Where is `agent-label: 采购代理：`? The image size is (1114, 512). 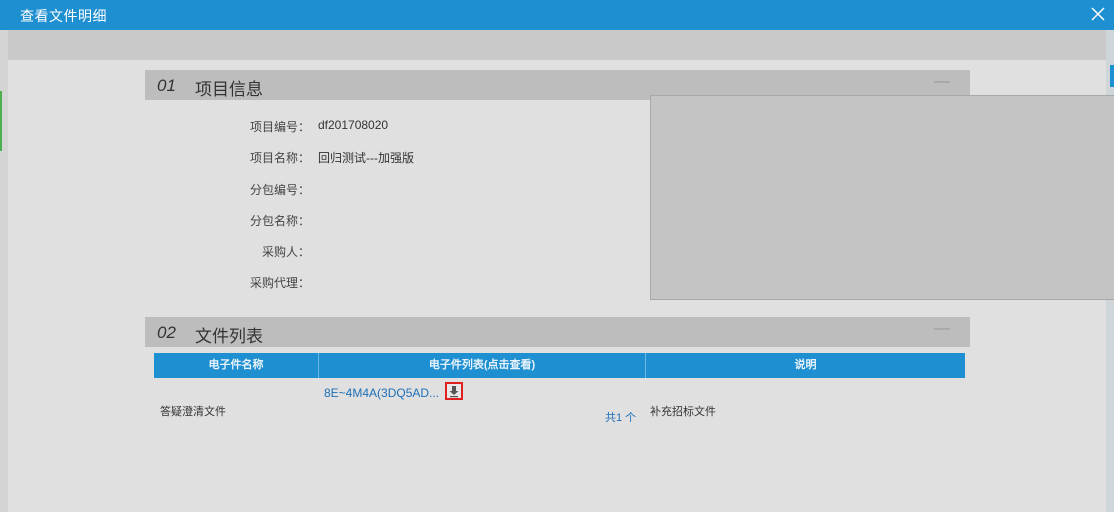 agent-label: 采购代理： is located at coordinates (279, 283).